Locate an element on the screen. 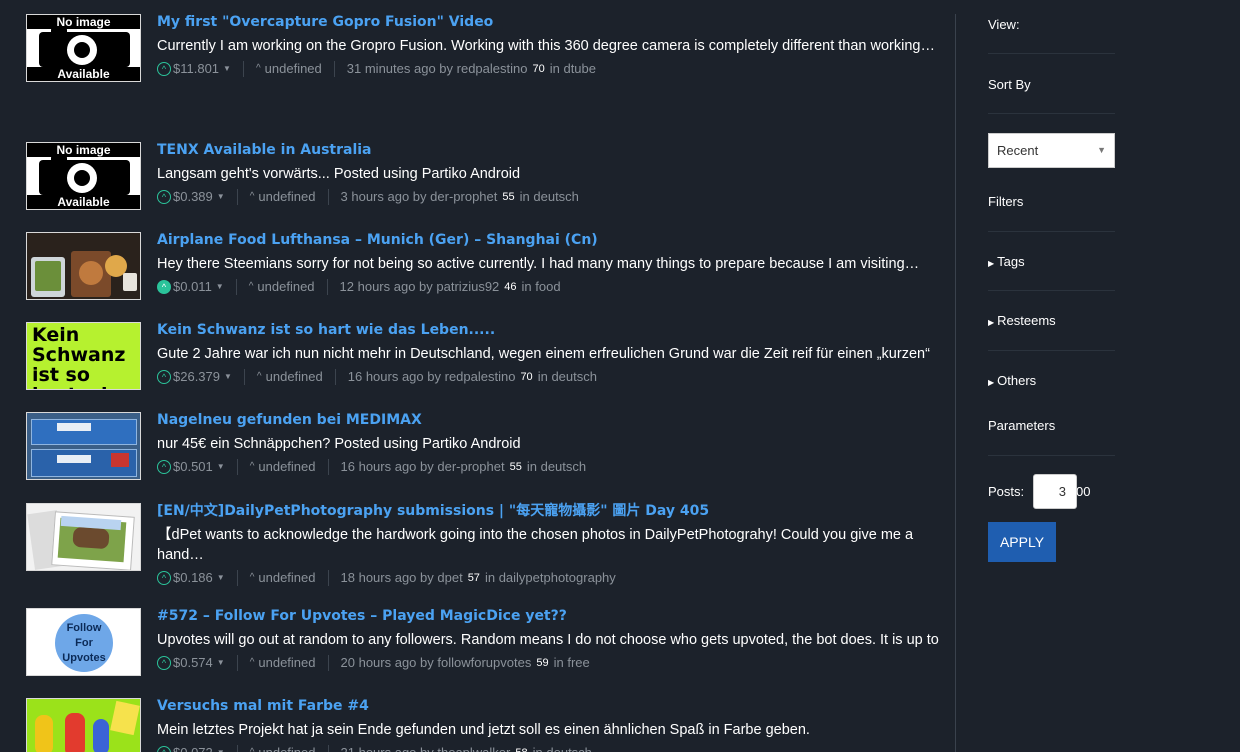  post-title: TENX Available in Australia is located at coordinates (549, 150).